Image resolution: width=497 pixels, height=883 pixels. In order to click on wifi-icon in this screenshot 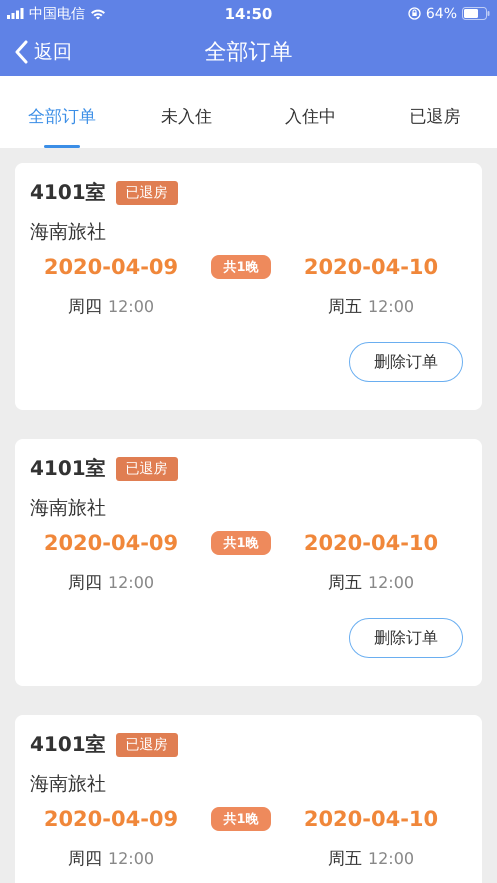, I will do `click(98, 14)`.